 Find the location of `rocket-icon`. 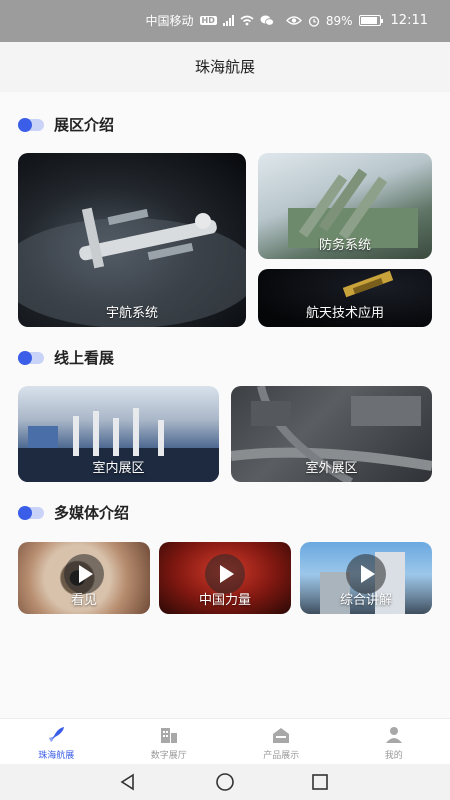

rocket-icon is located at coordinates (56, 735).